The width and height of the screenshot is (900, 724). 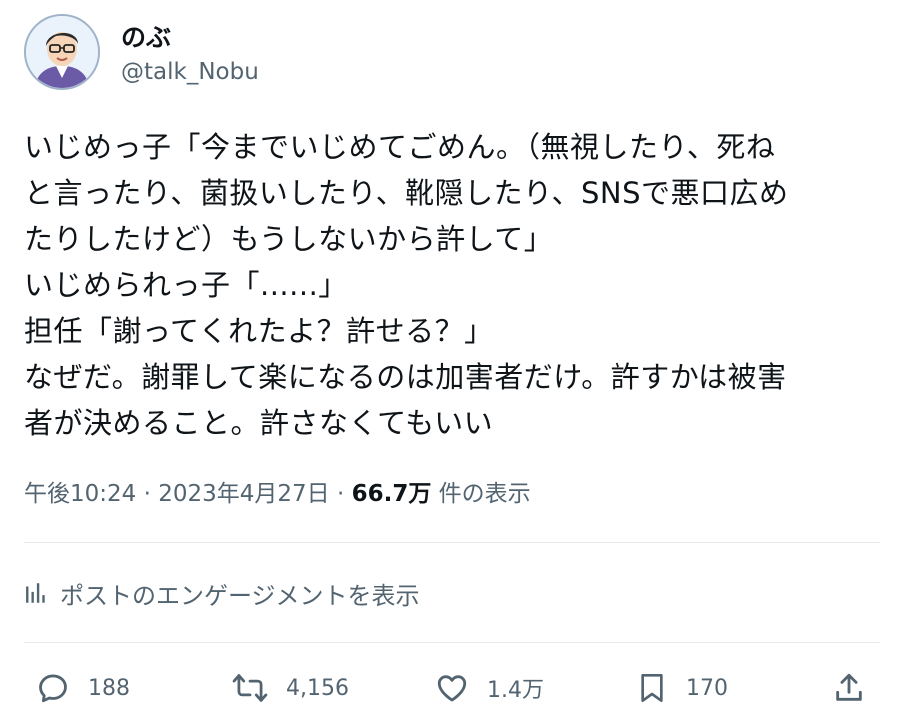 I want to click on like-button: 1.4万, so click(x=489, y=688).